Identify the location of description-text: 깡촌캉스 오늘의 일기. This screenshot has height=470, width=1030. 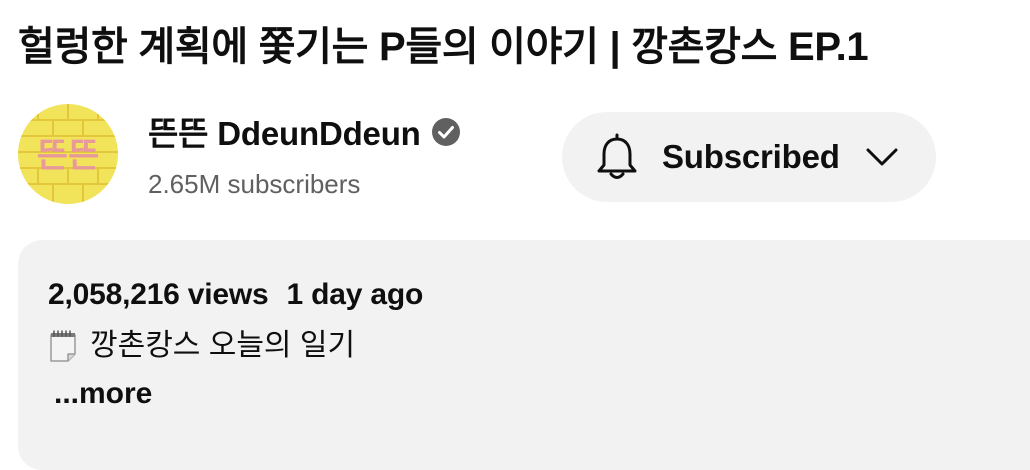
(223, 345).